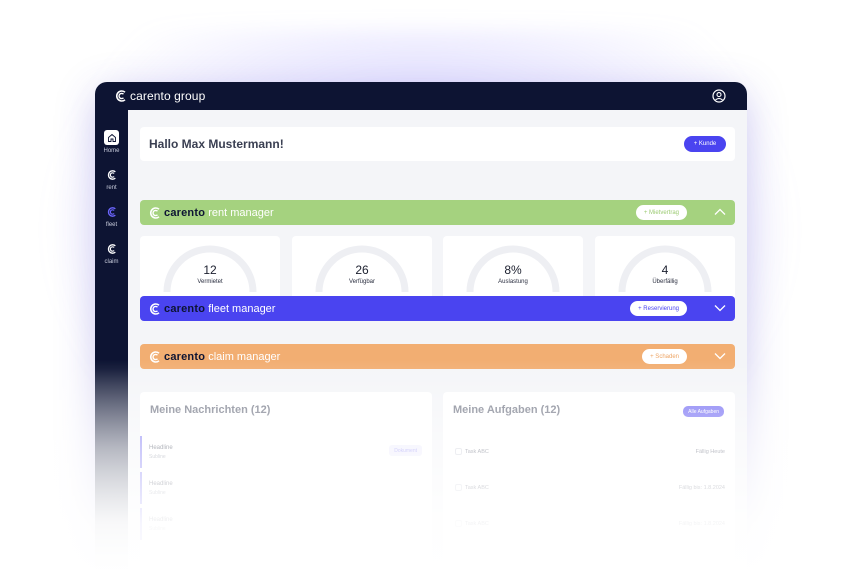 Image resolution: width=841 pixels, height=578 pixels. What do you see at coordinates (665, 282) in the screenshot?
I see `stat-label: Überfällig` at bounding box center [665, 282].